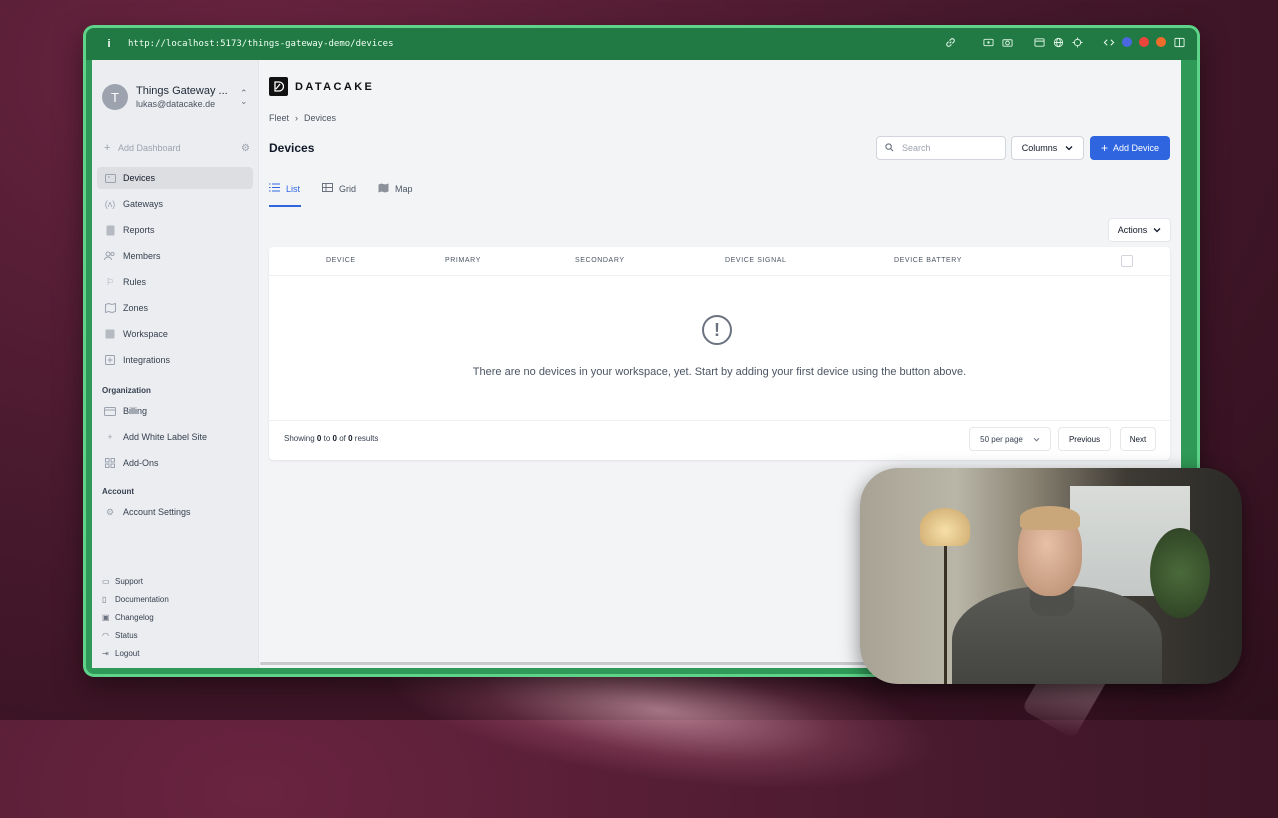 Image resolution: width=1278 pixels, height=818 pixels. I want to click on sidebar-item-label: Devices, so click(139, 178).